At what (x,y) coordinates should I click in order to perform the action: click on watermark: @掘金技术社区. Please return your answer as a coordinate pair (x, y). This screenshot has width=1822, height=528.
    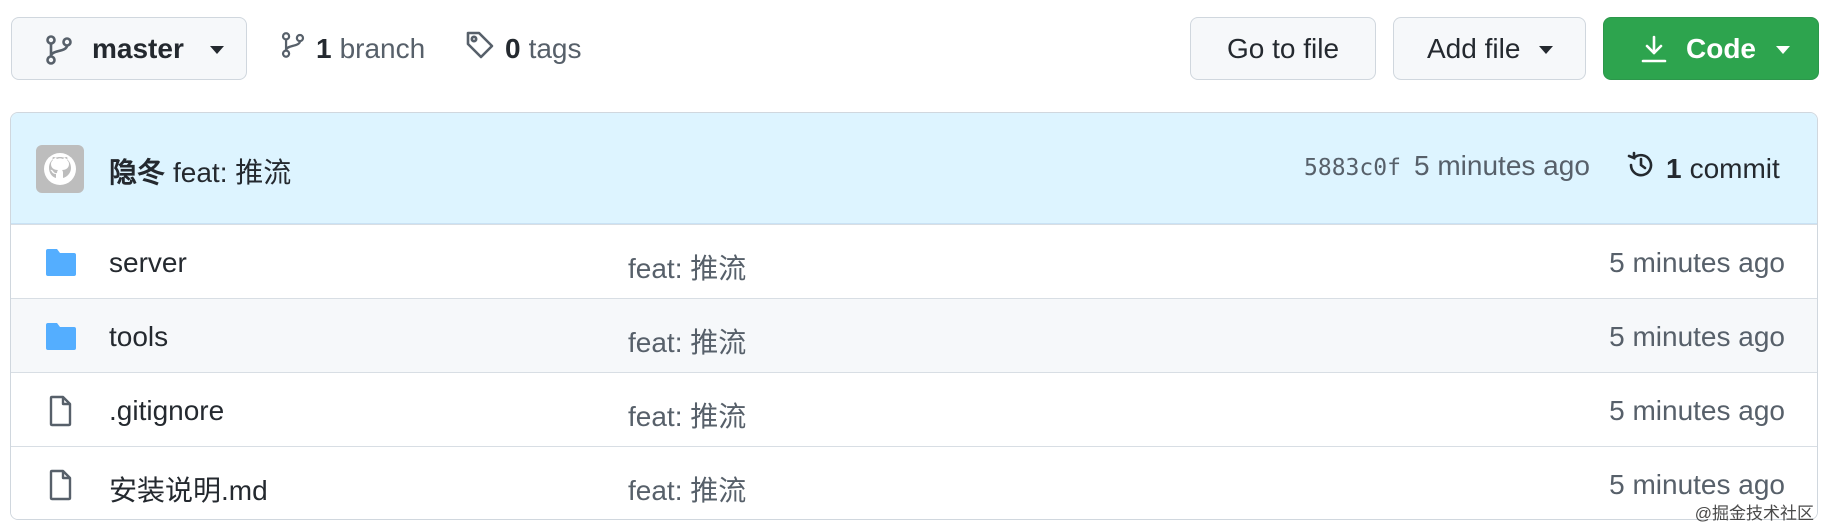
    Looking at the image, I should click on (1754, 513).